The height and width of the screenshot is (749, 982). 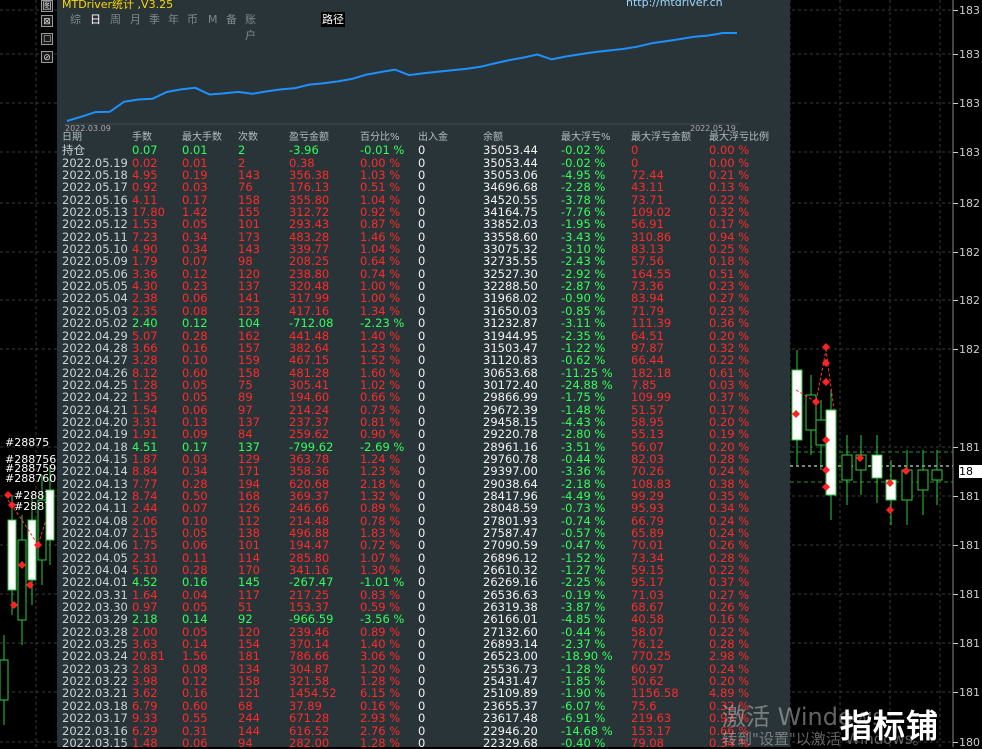 I want to click on table-cell: 1.40 %, so click(x=380, y=335).